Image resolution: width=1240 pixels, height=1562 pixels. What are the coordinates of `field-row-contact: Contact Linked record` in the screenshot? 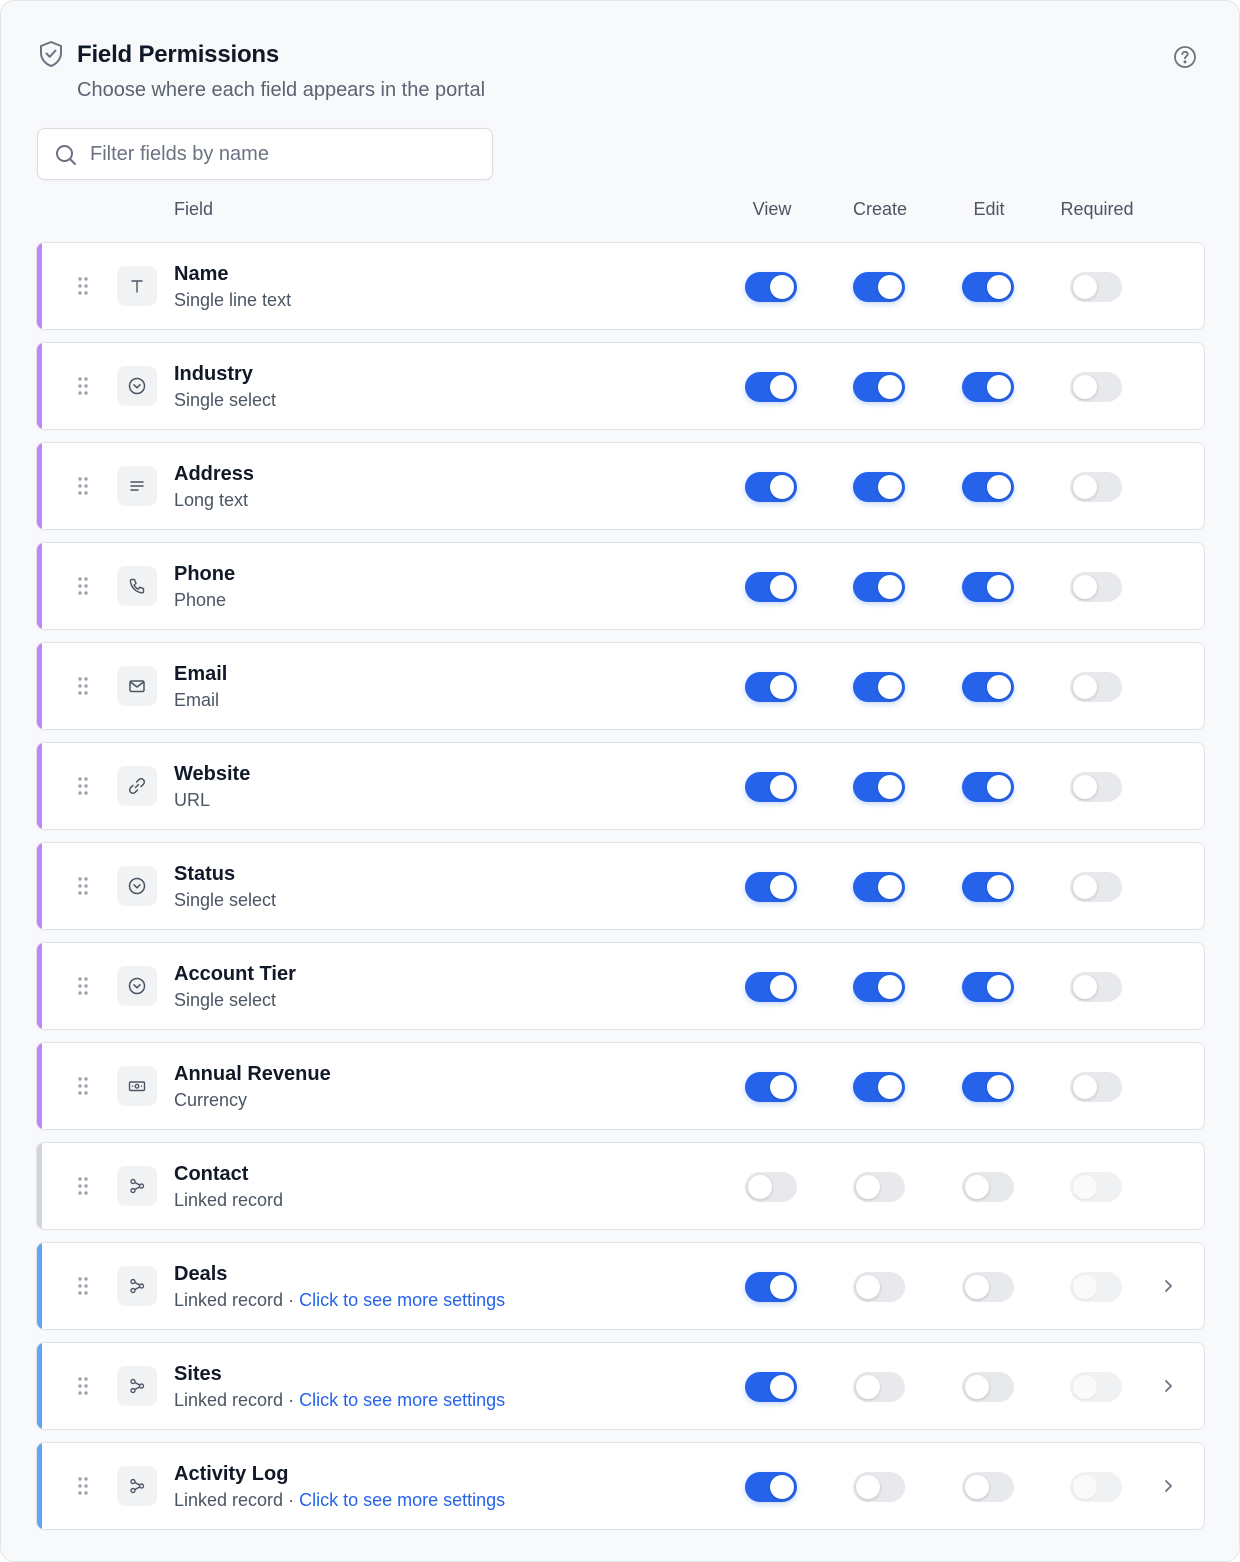 It's located at (620, 1186).